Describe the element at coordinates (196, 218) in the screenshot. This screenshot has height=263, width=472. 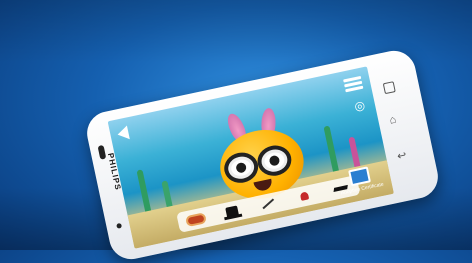
I see `hotdog-icon` at that location.